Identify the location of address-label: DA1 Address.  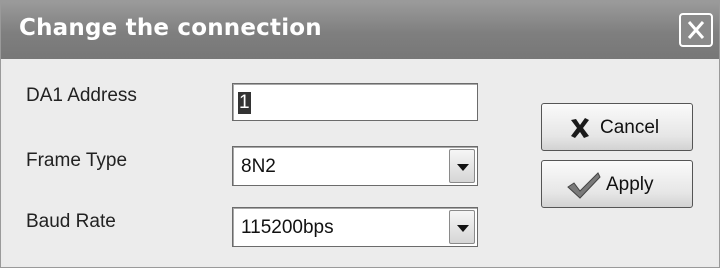
(81, 95).